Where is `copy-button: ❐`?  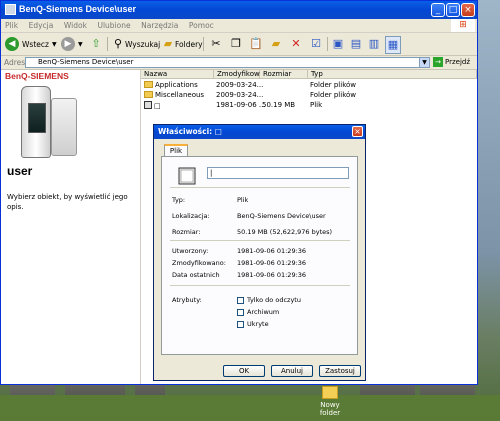 copy-button: ❐ is located at coordinates (236, 44).